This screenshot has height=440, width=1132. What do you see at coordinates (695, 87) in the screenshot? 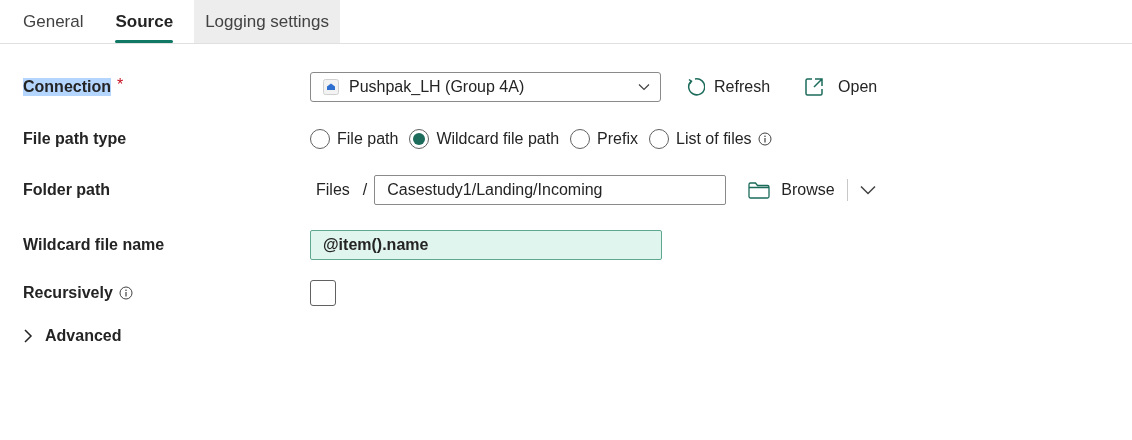
I see `refresh-icon` at bounding box center [695, 87].